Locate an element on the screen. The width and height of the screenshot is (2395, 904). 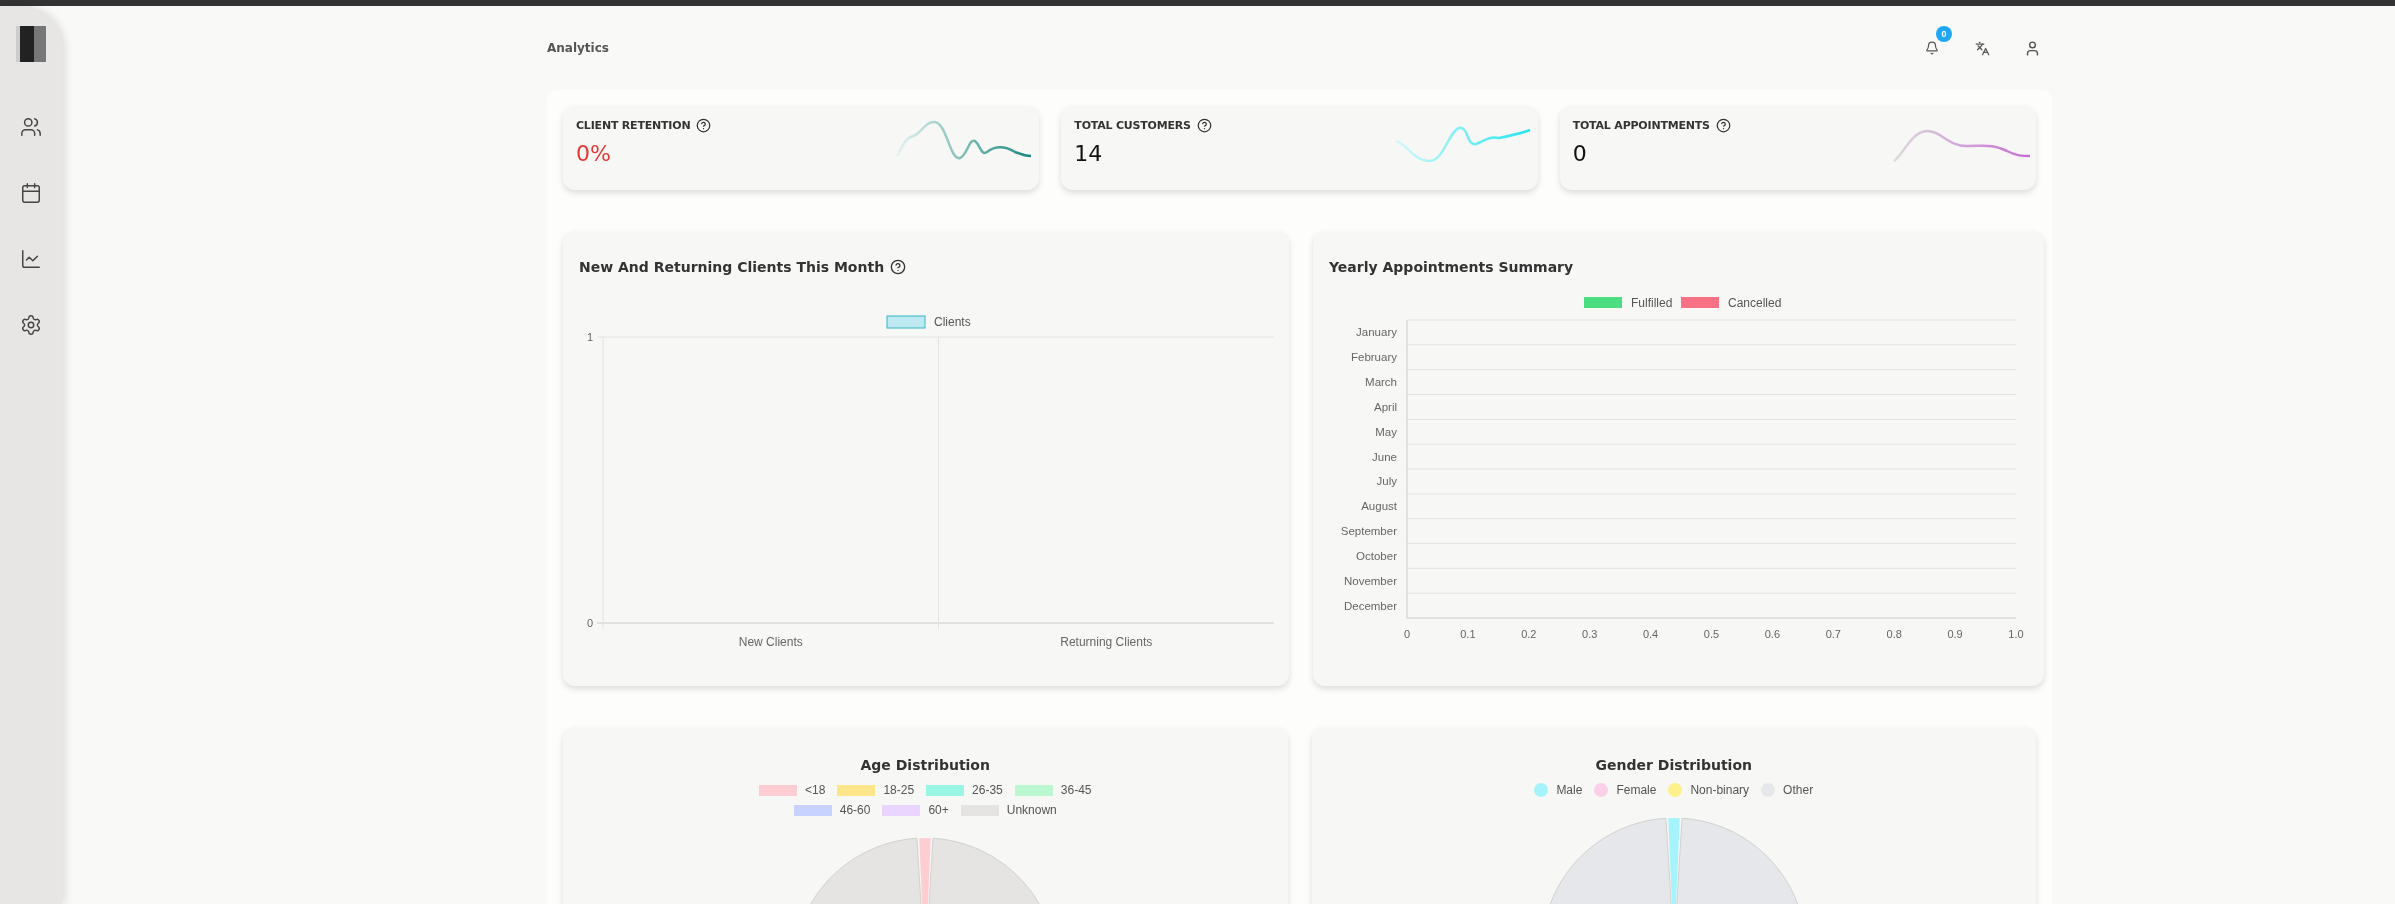
legend-item: Clients is located at coordinates (928, 322).